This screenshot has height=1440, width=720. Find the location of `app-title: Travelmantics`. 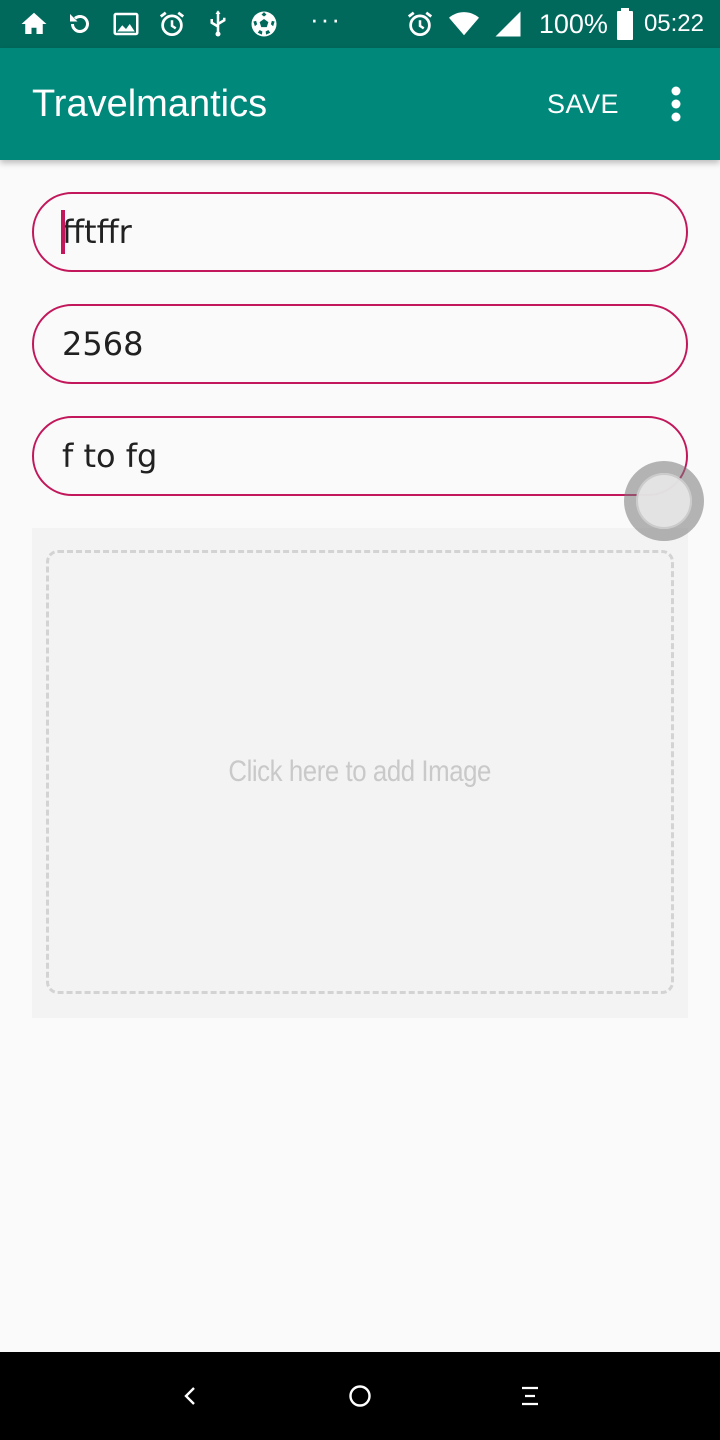

app-title: Travelmantics is located at coordinates (150, 104).